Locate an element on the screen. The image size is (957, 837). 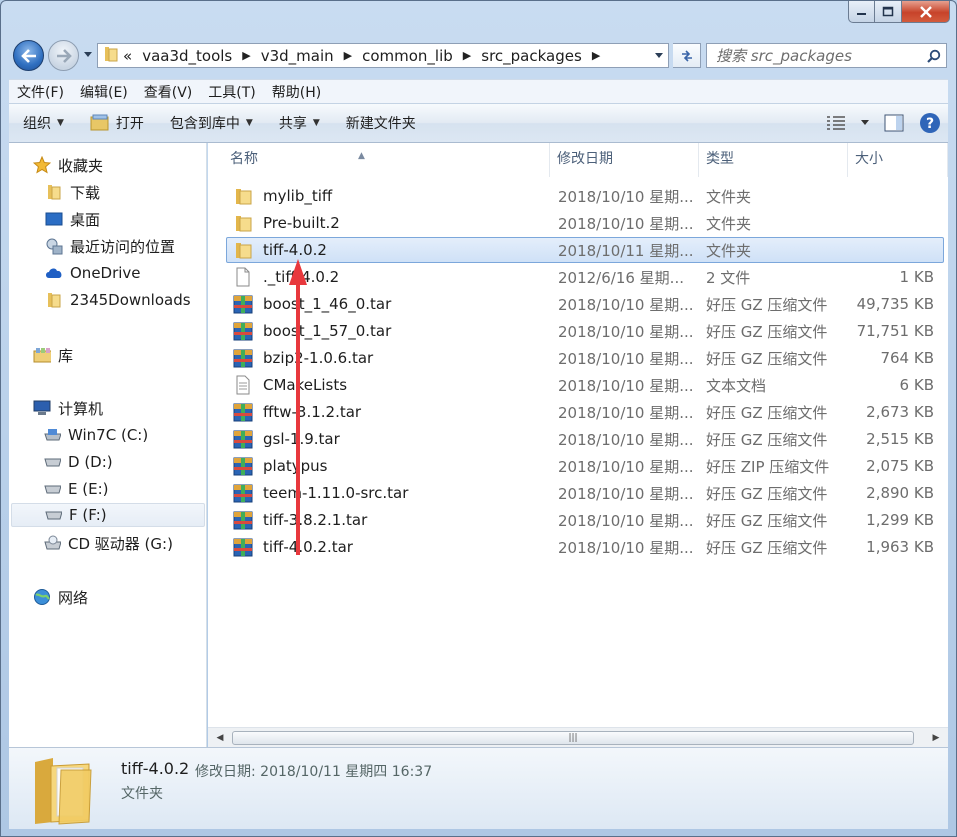
forward-button is located at coordinates (63, 55).